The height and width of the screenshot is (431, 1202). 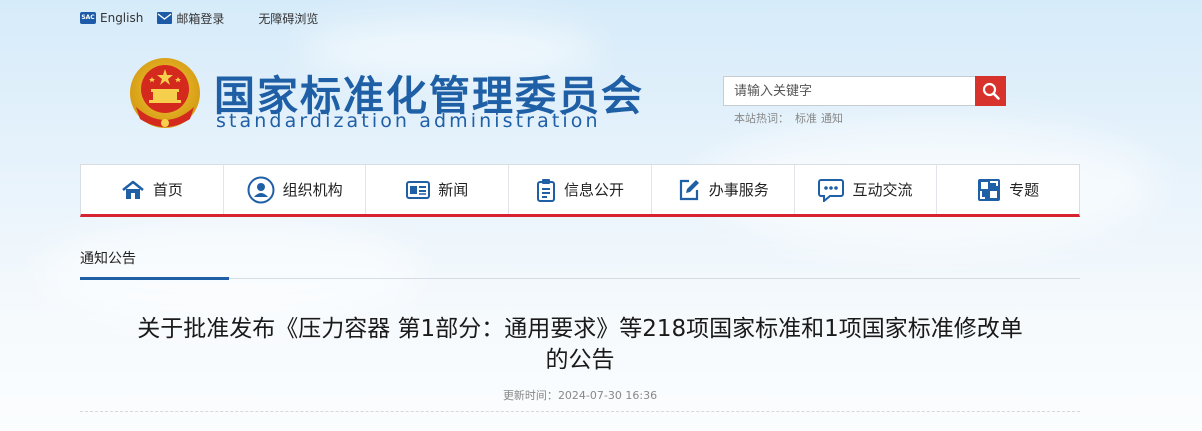 I want to click on site-title-en: standardization administration, so click(x=408, y=121).